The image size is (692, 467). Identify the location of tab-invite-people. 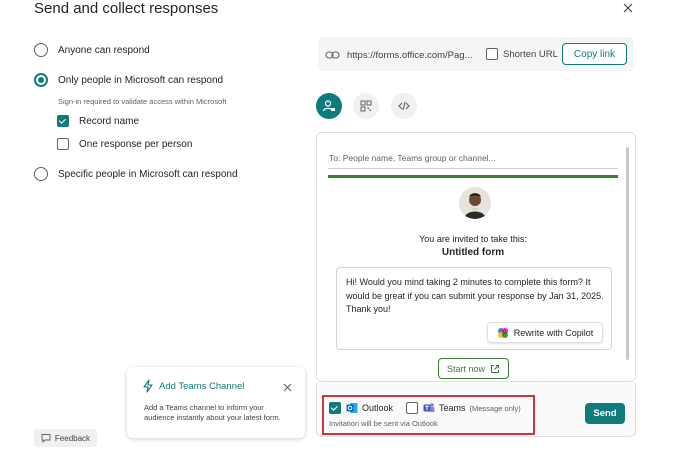
(329, 106).